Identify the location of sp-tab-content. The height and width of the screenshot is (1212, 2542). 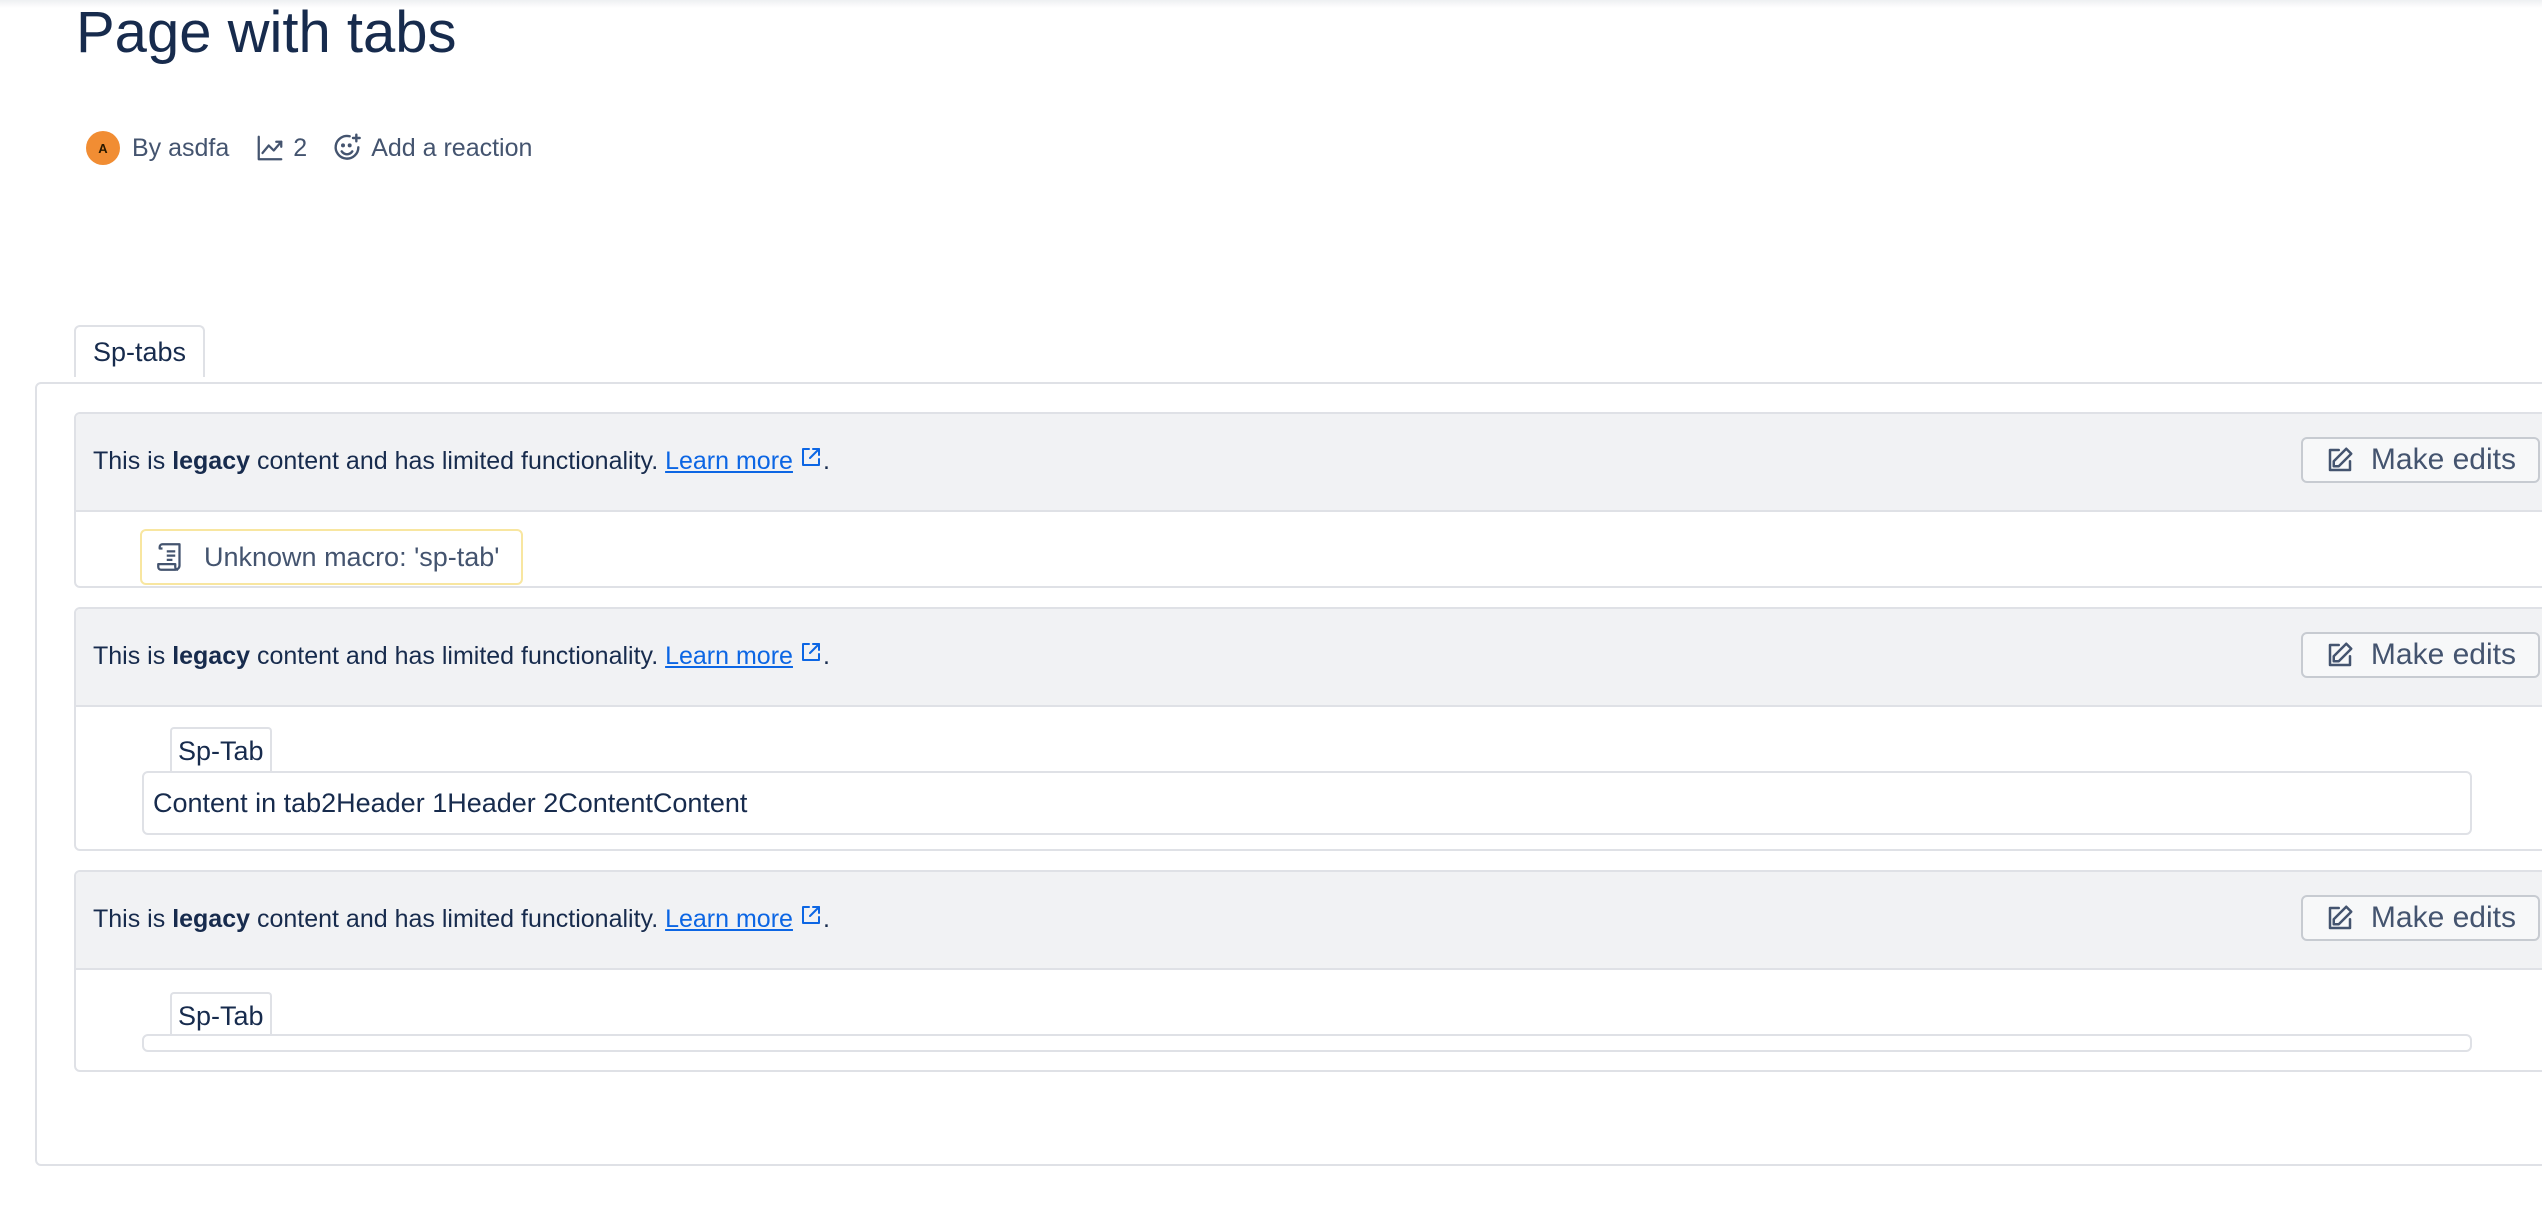
(1307, 1043).